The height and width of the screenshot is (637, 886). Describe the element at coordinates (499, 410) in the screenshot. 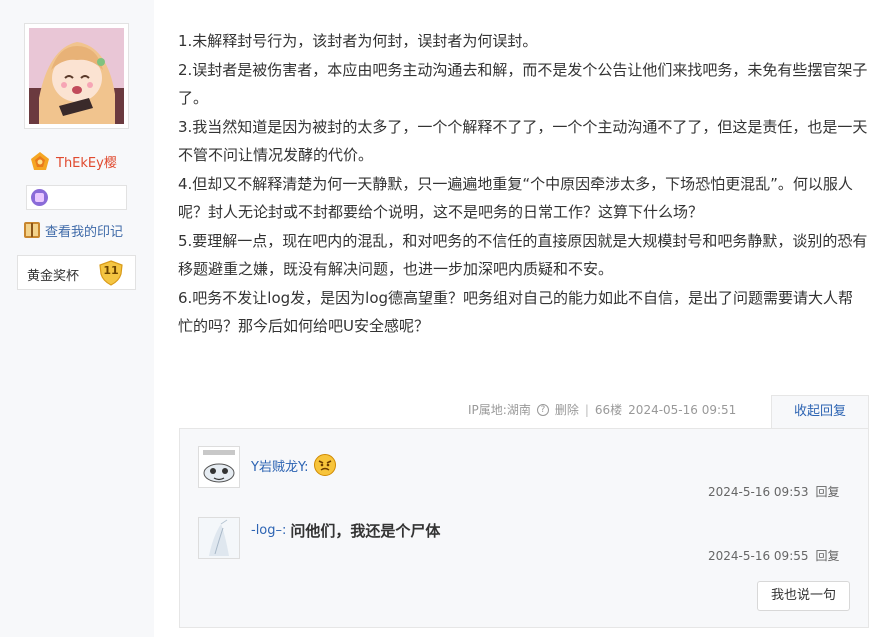

I see `ip-location: IP属地:湖南` at that location.